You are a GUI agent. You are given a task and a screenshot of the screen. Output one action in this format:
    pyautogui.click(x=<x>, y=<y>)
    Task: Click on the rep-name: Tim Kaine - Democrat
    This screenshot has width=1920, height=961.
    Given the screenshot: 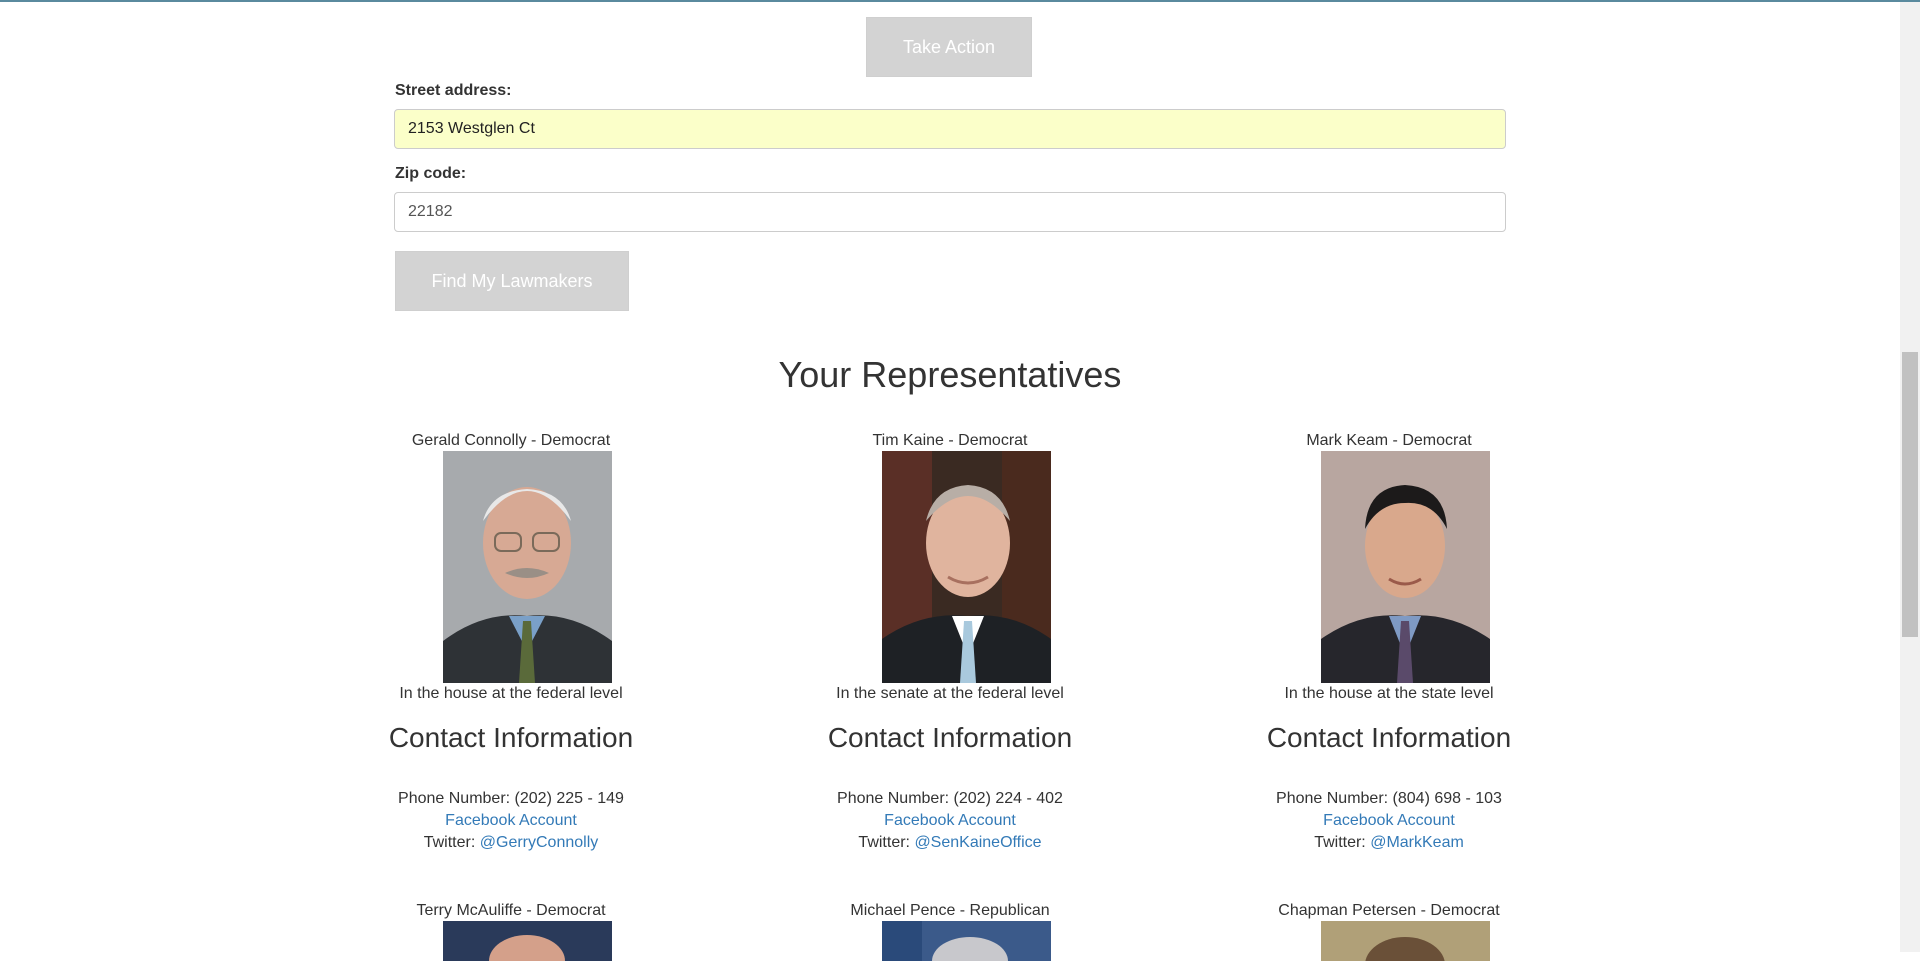 What is the action you would take?
    pyautogui.click(x=950, y=440)
    